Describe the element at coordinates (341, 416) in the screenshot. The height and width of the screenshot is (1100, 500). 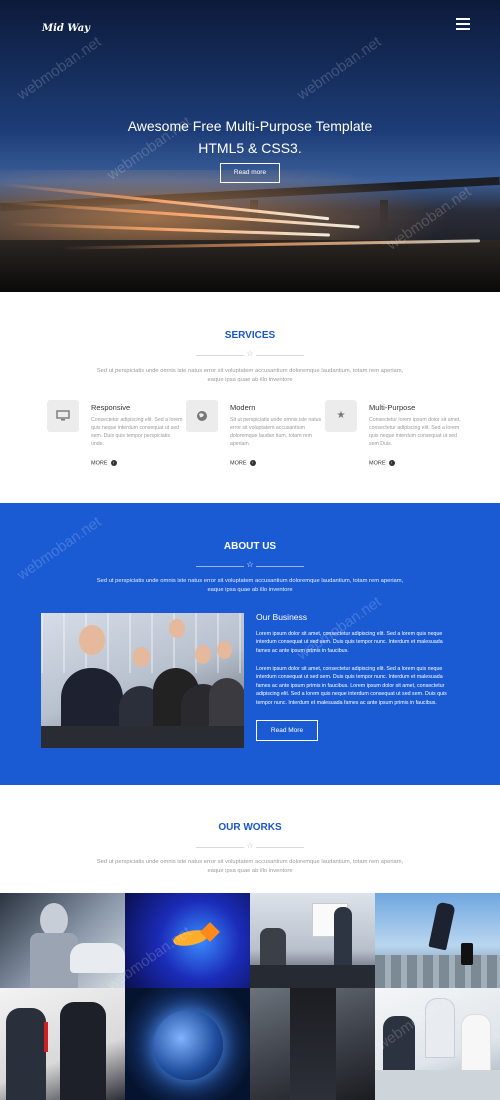
I see `star-icon: ★` at that location.